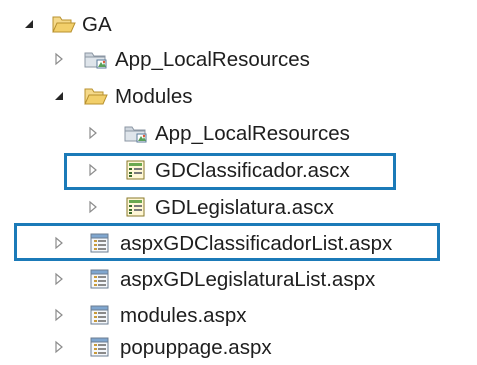  I want to click on user-control-icon, so click(136, 207).